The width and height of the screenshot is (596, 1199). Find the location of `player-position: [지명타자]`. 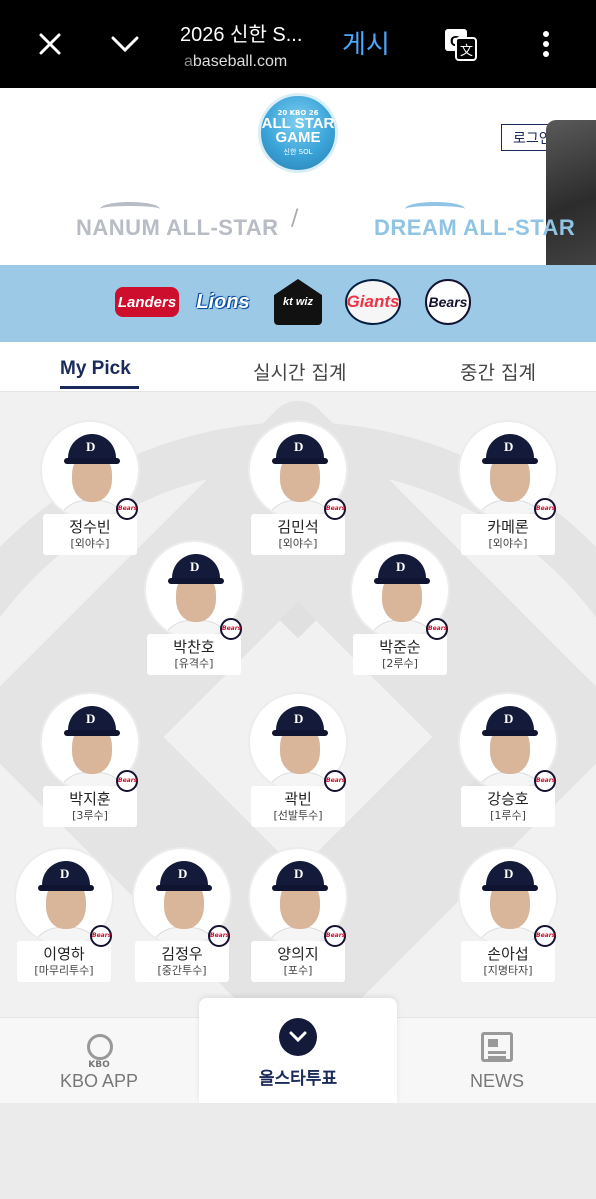

player-position: [지명타자] is located at coordinates (508, 970).